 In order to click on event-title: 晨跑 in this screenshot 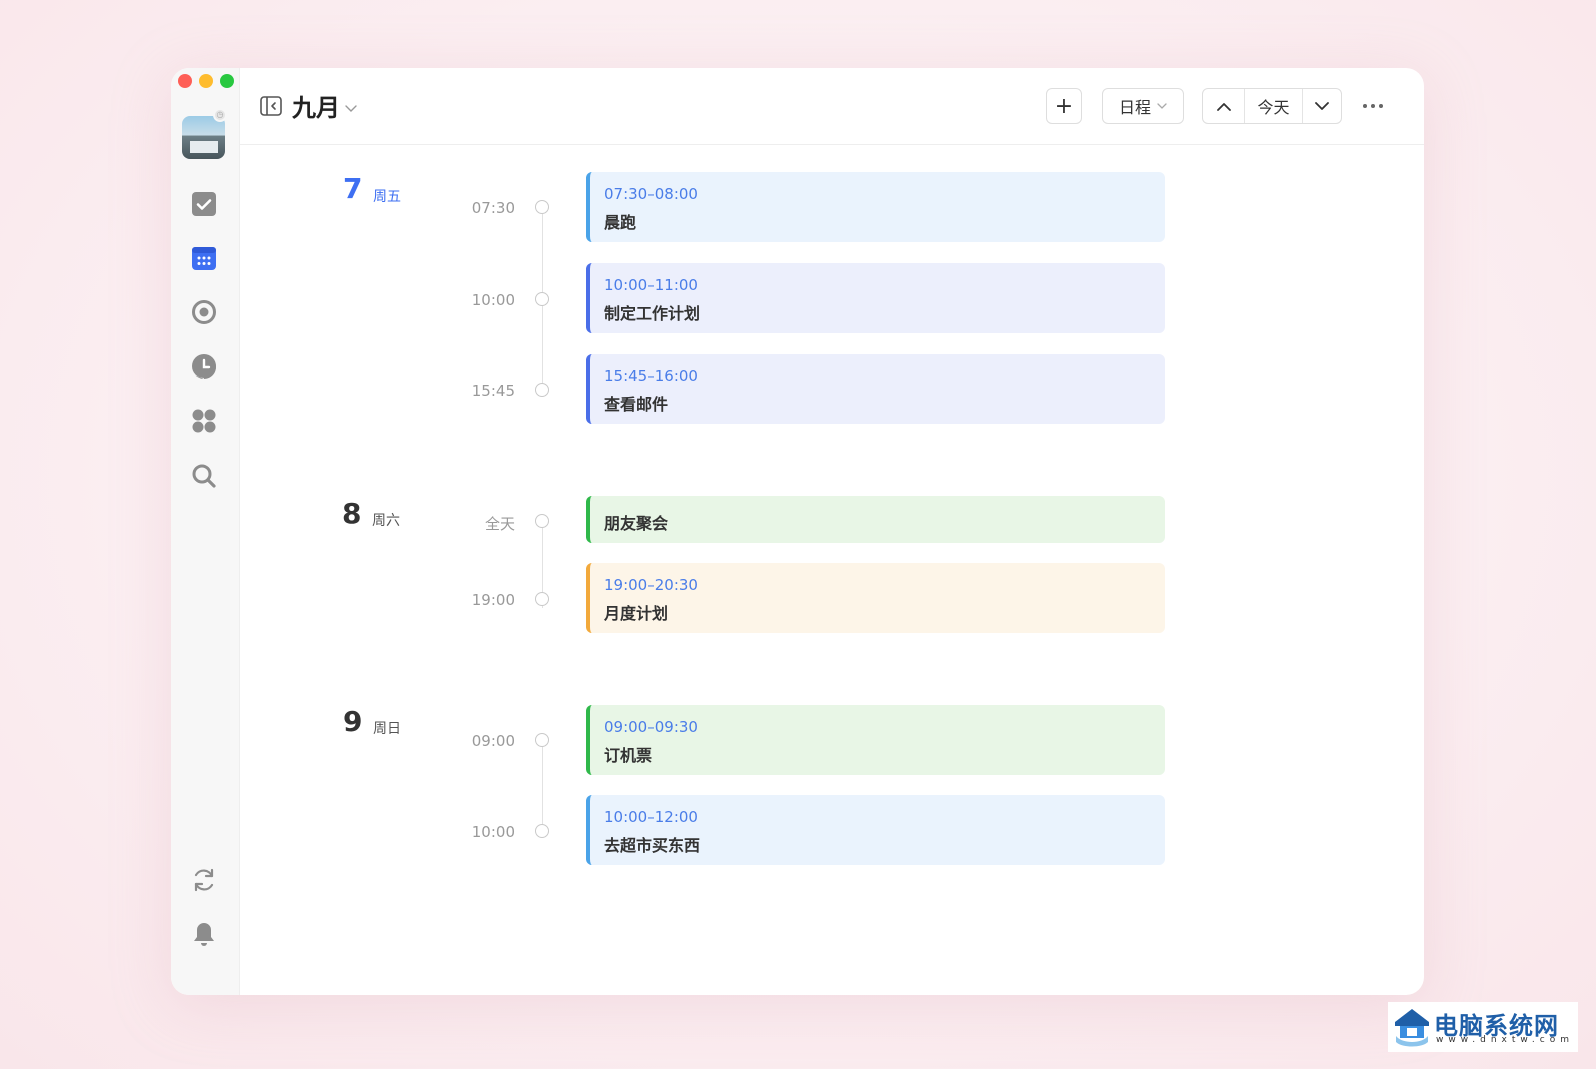, I will do `click(620, 222)`.